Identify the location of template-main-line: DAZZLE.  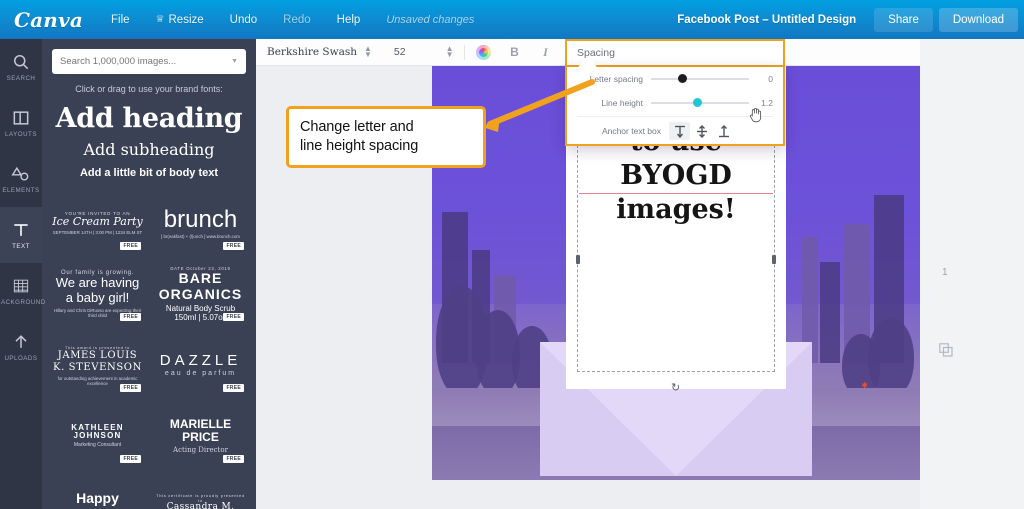
(200, 360).